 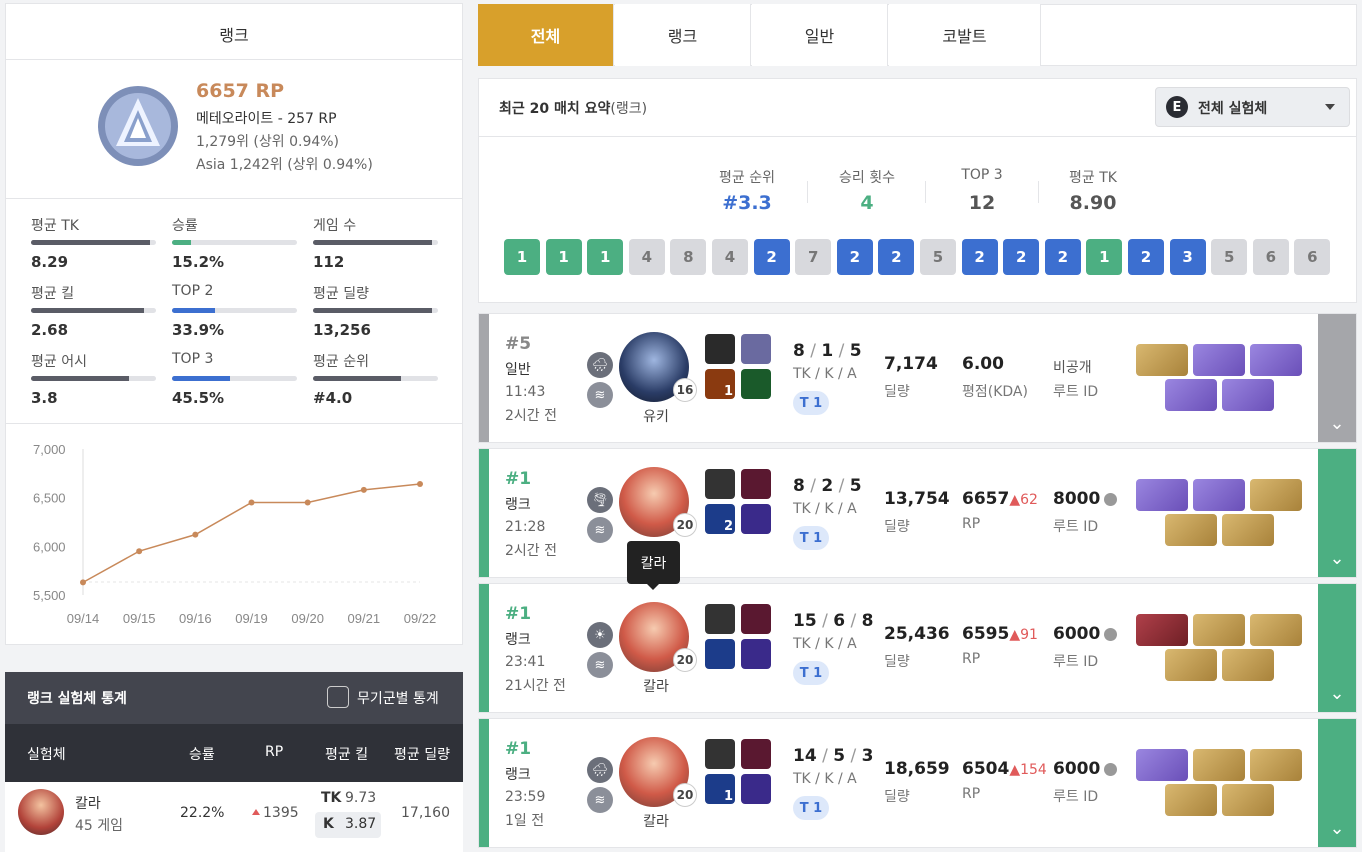 I want to click on weapon-toggle-checkbox, so click(x=338, y=697).